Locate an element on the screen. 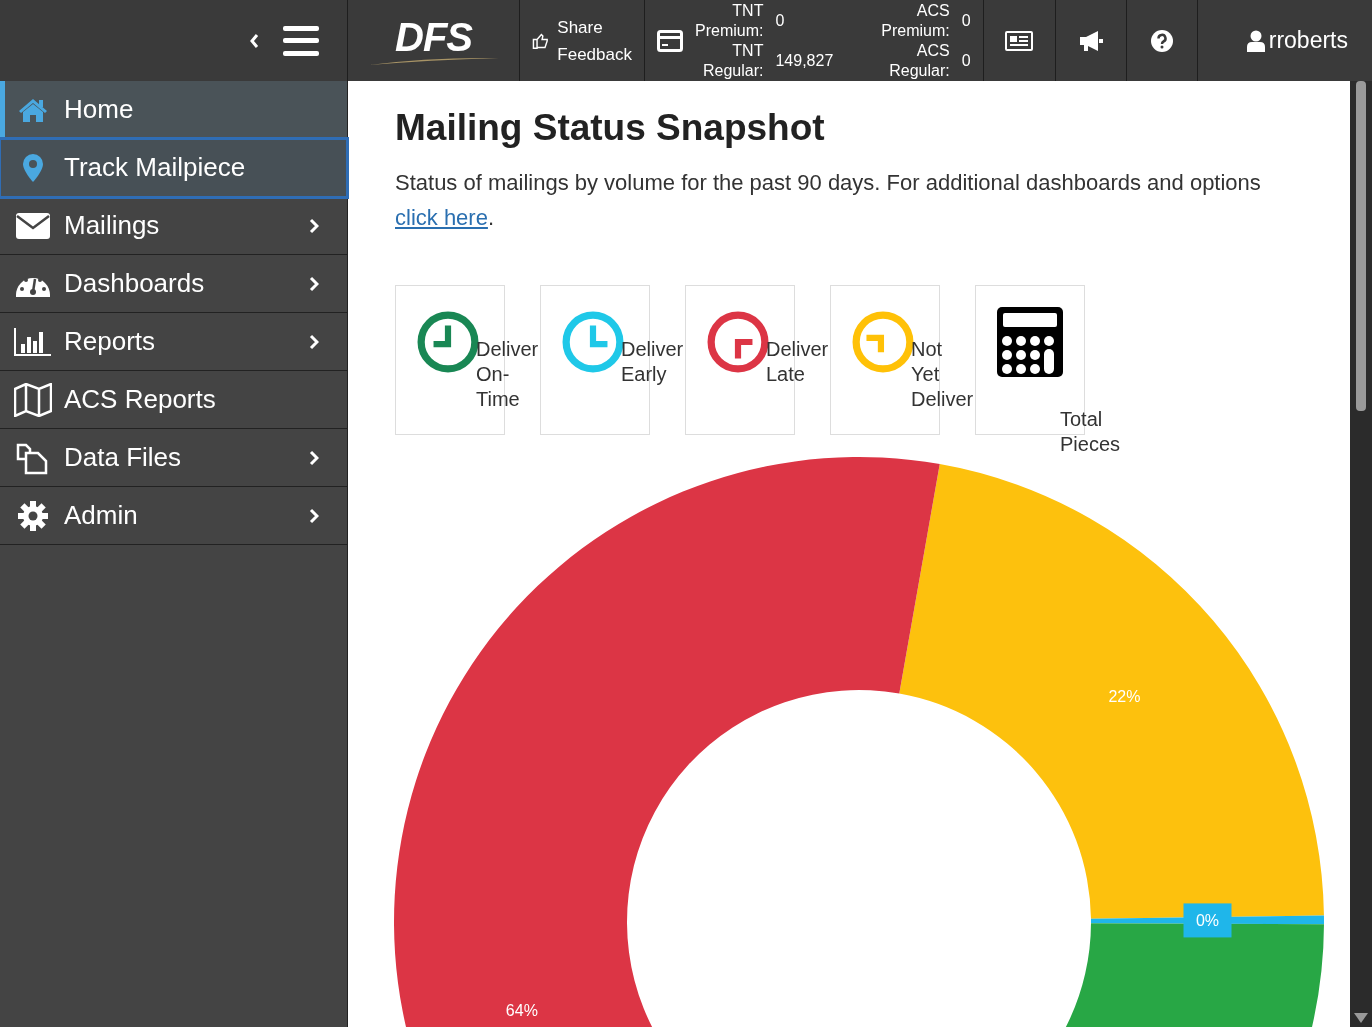 The width and height of the screenshot is (1372, 1027). sidebar-item: Mailings is located at coordinates (173, 226).